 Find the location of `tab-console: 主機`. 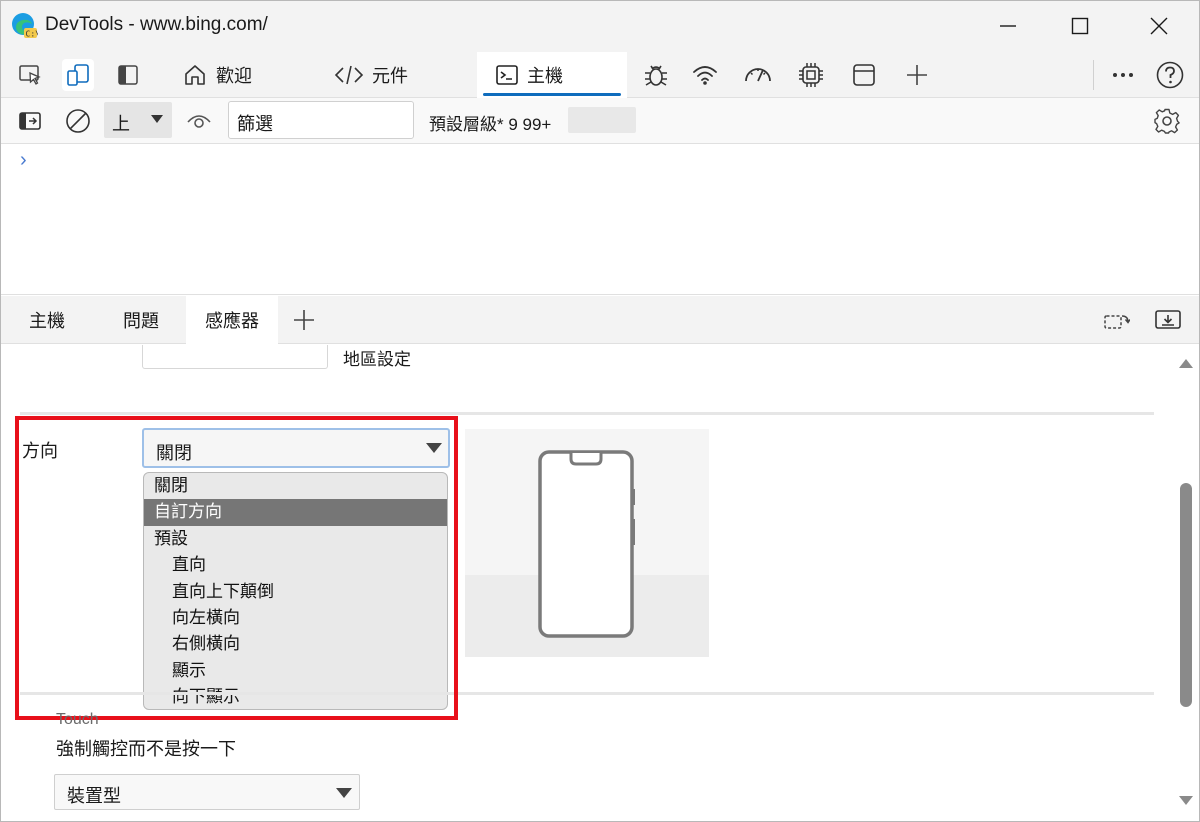

tab-console: 主機 is located at coordinates (552, 75).